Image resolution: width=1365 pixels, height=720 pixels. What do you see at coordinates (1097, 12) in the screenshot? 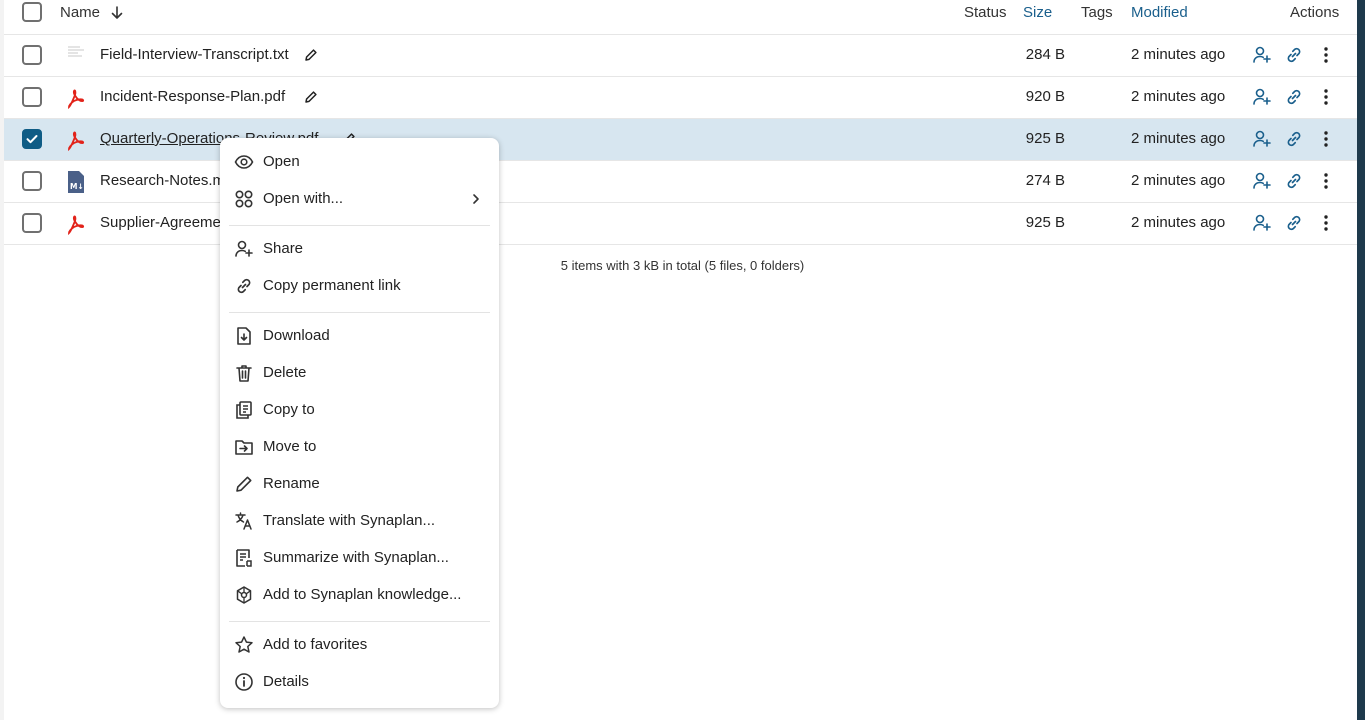
I see `column-tags: Tags` at bounding box center [1097, 12].